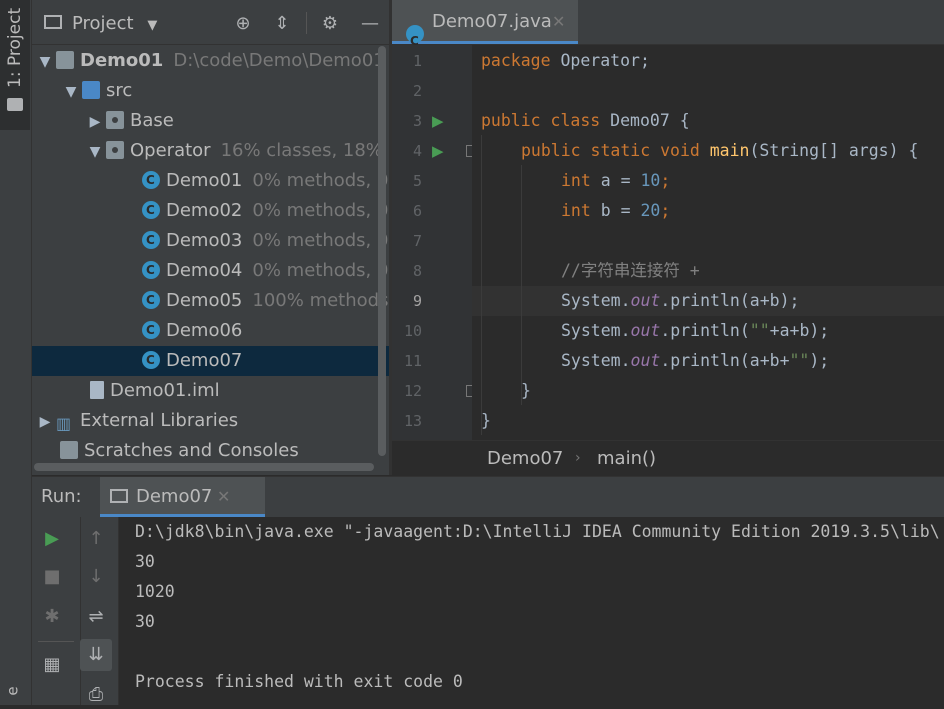  Describe the element at coordinates (96, 655) in the screenshot. I see `scroll-to-end-icon: ⇊` at that location.